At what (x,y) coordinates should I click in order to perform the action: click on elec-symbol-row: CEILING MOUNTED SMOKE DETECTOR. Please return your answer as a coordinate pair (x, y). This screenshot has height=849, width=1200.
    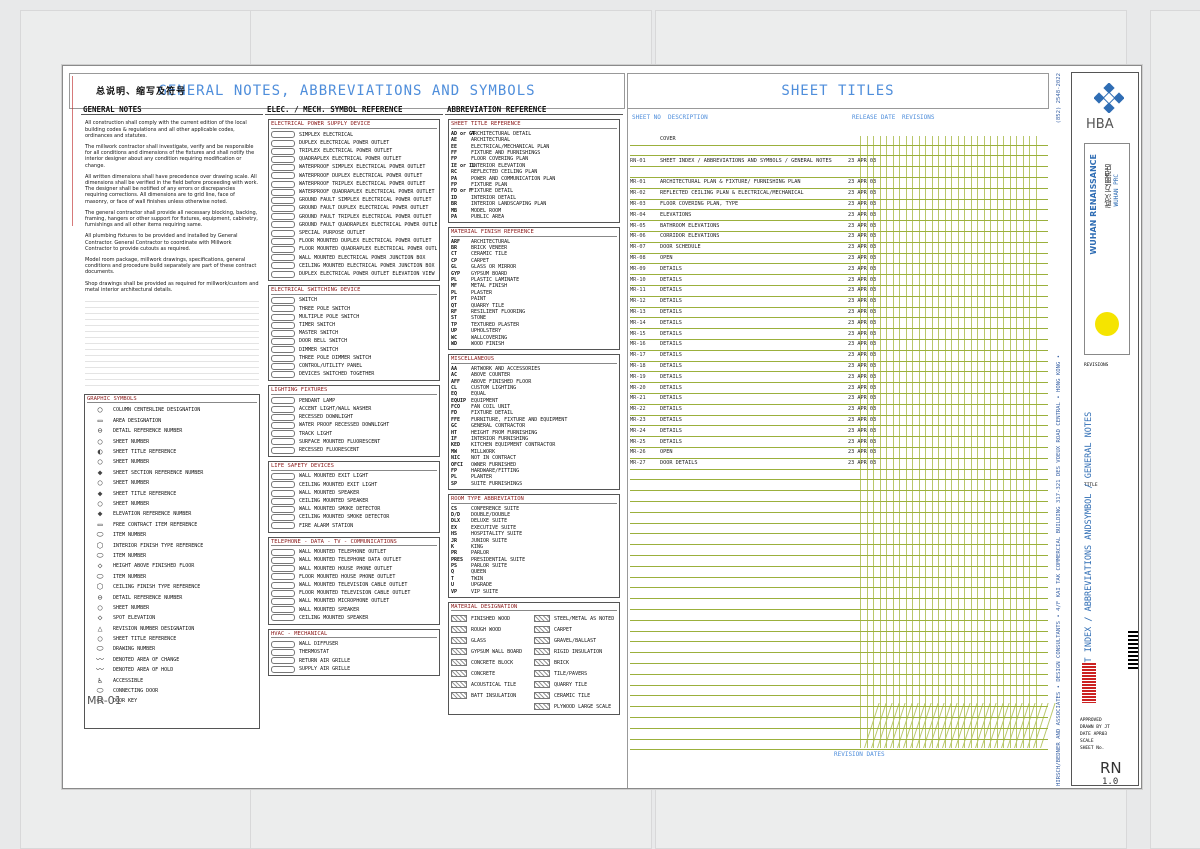
    Looking at the image, I should click on (354, 518).